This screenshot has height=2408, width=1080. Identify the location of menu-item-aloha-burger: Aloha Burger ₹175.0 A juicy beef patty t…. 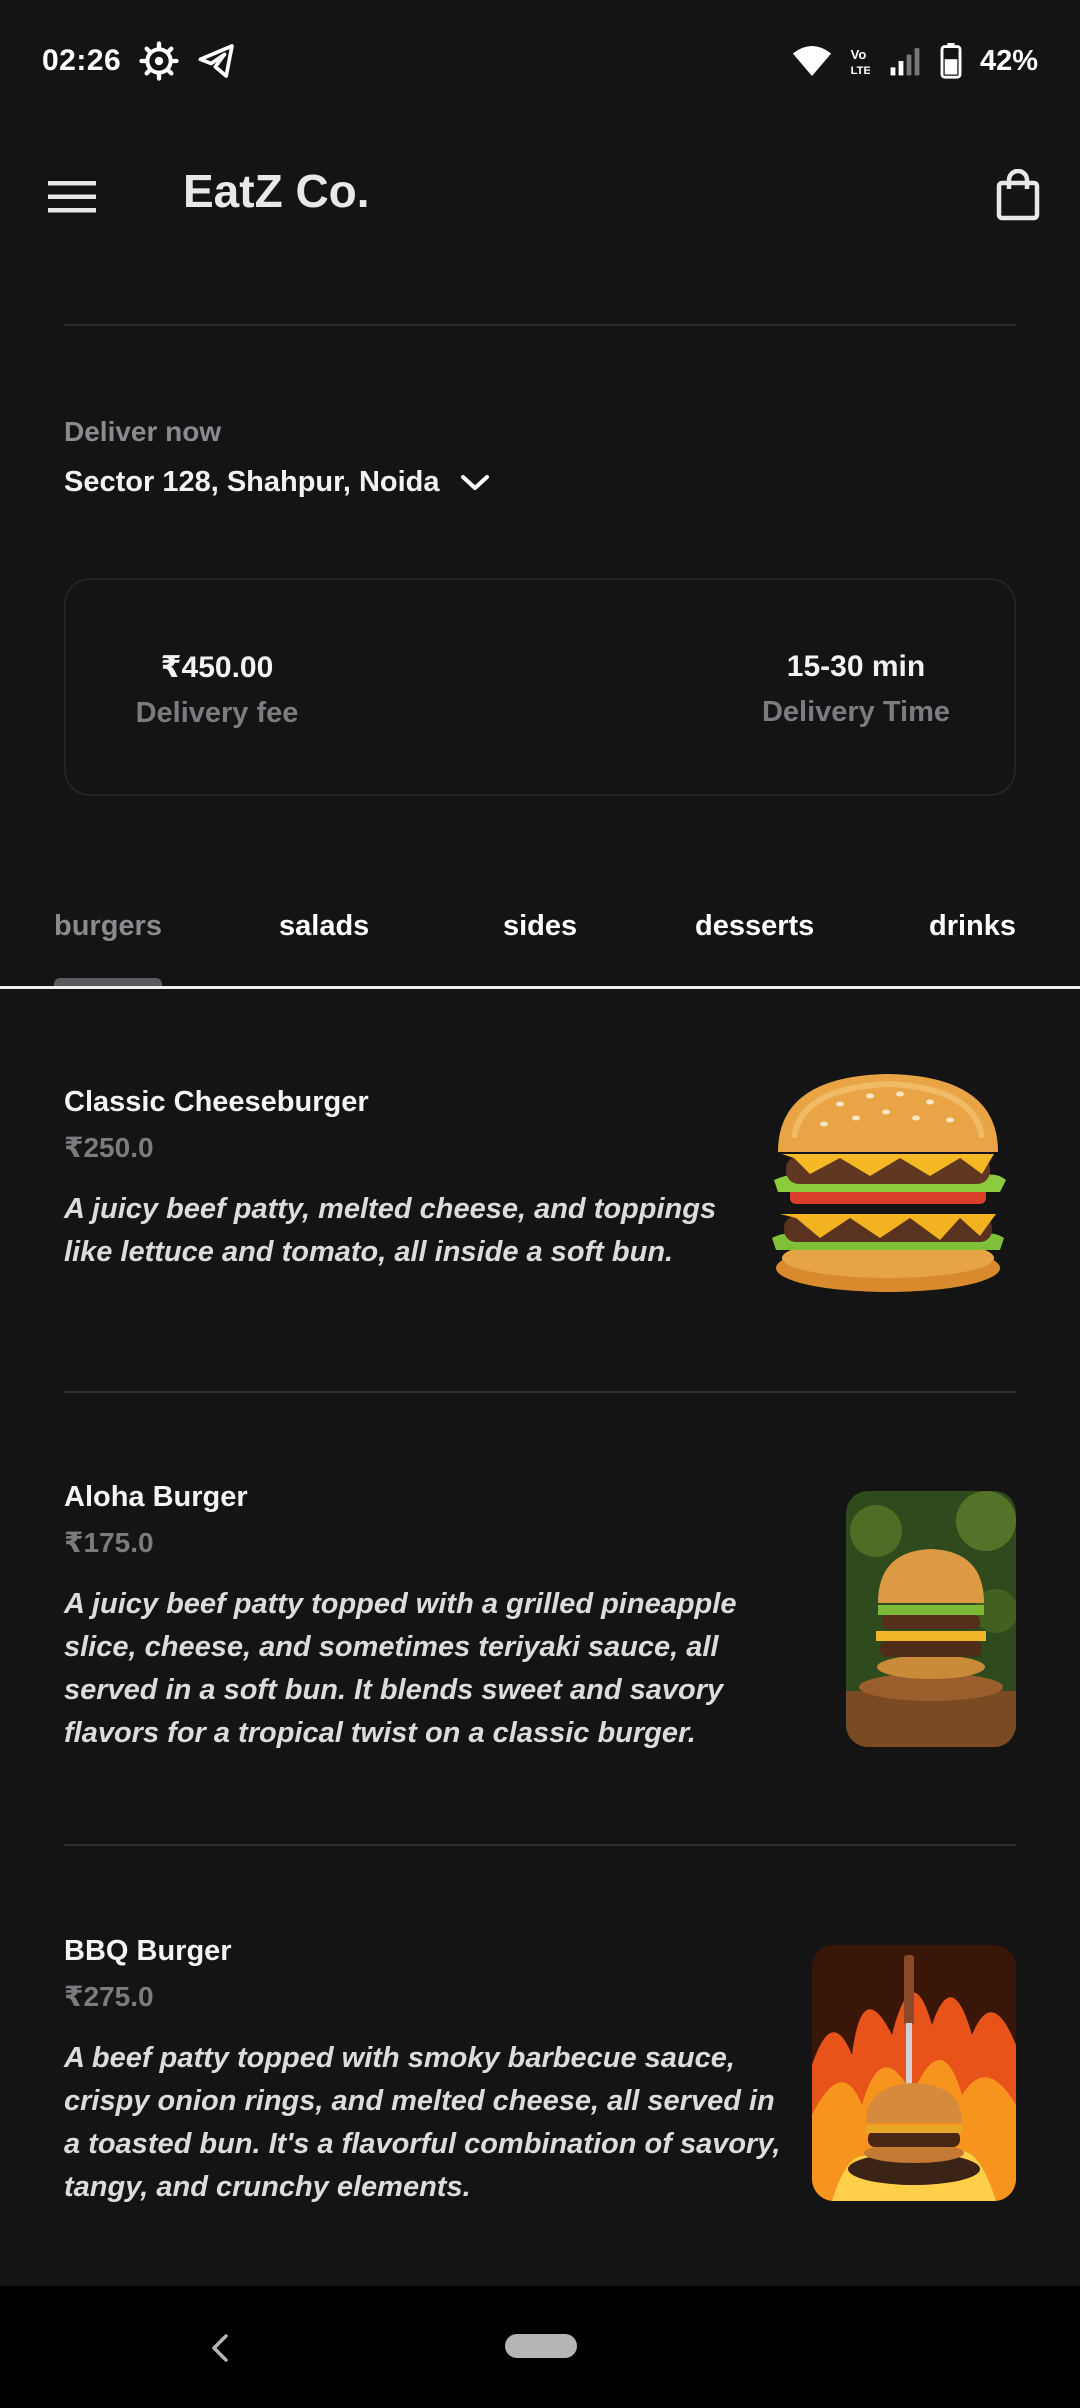
(414, 1618).